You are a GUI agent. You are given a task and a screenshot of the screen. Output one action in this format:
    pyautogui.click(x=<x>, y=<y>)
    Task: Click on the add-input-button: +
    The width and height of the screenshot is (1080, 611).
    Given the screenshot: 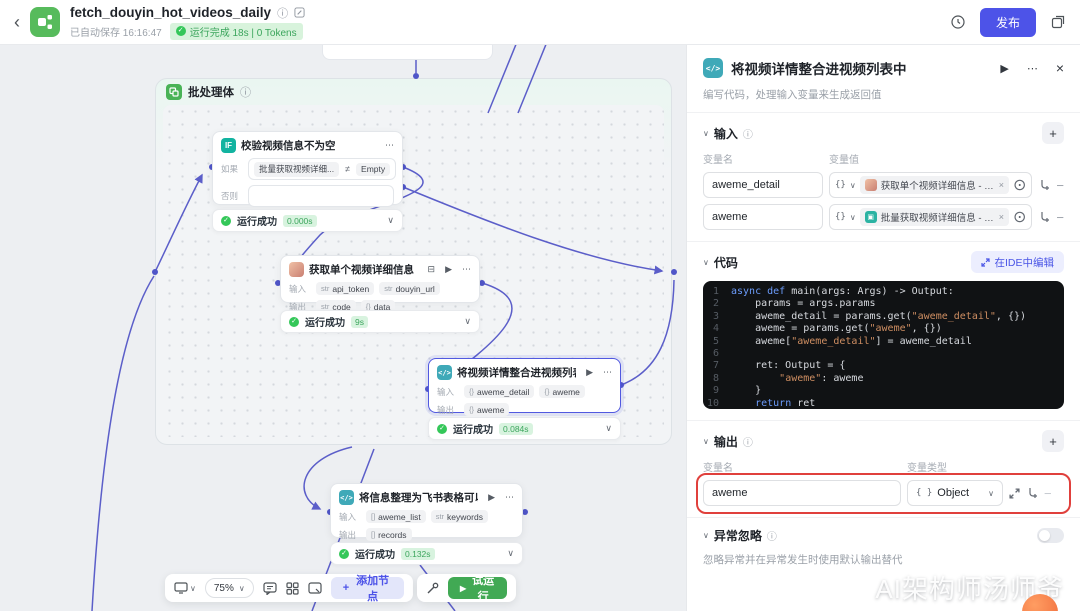 What is the action you would take?
    pyautogui.click(x=1053, y=133)
    